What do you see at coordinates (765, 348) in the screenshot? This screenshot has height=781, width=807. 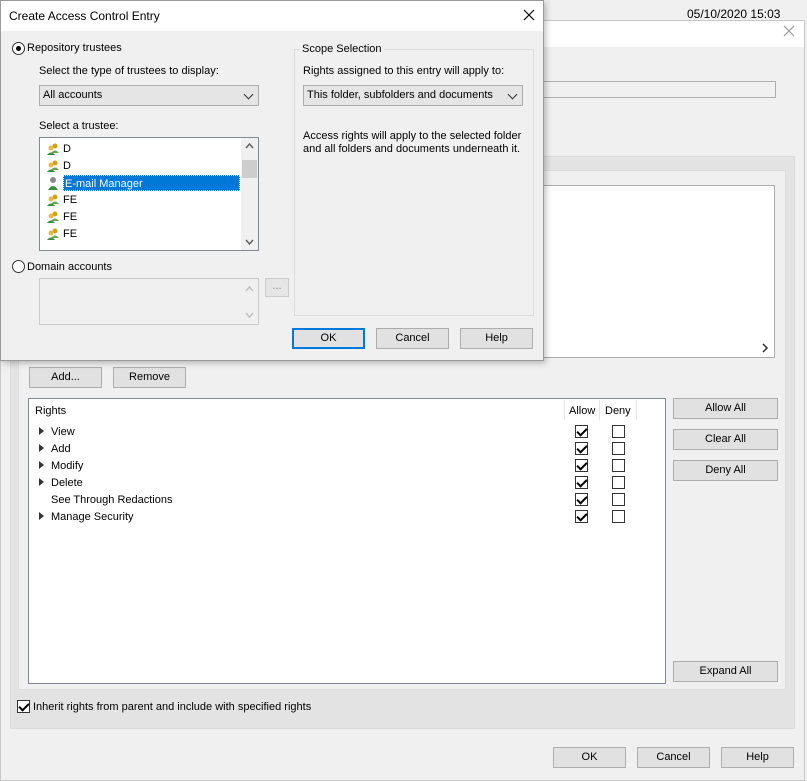 I see `chevron-right-icon` at bounding box center [765, 348].